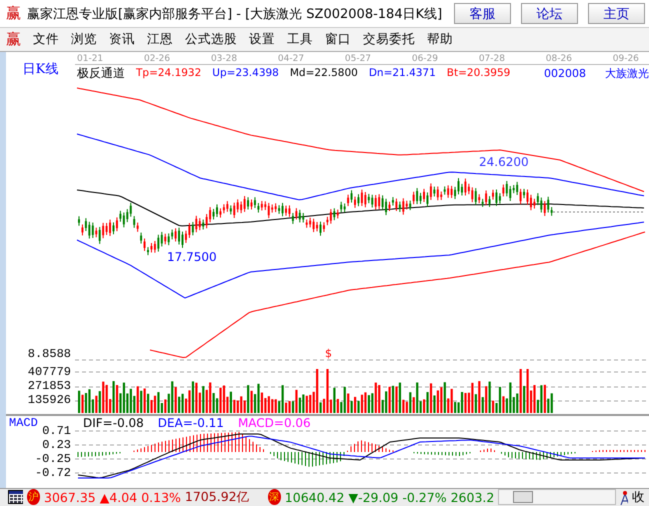  Describe the element at coordinates (160, 39) in the screenshot. I see `menu-item: 江恩` at that location.